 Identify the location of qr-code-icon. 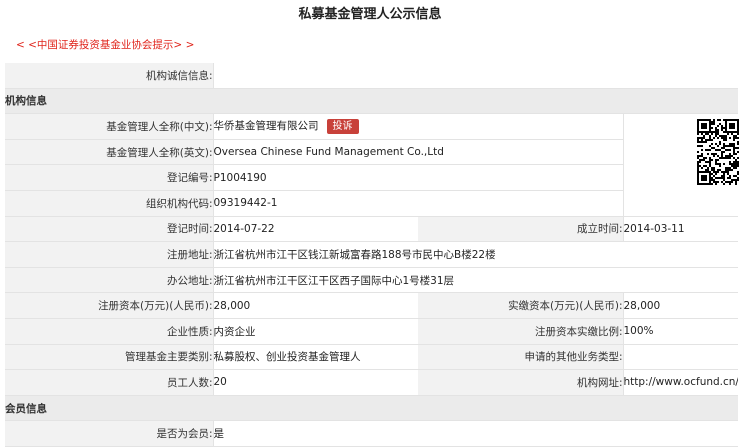
(718, 152).